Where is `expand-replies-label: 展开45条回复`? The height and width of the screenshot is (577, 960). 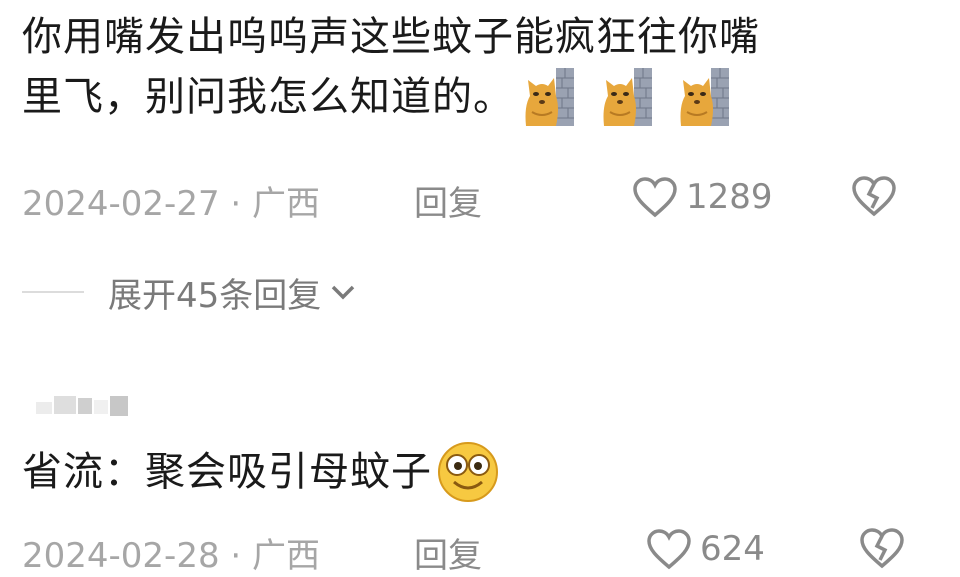 expand-replies-label: 展开45条回复 is located at coordinates (215, 295).